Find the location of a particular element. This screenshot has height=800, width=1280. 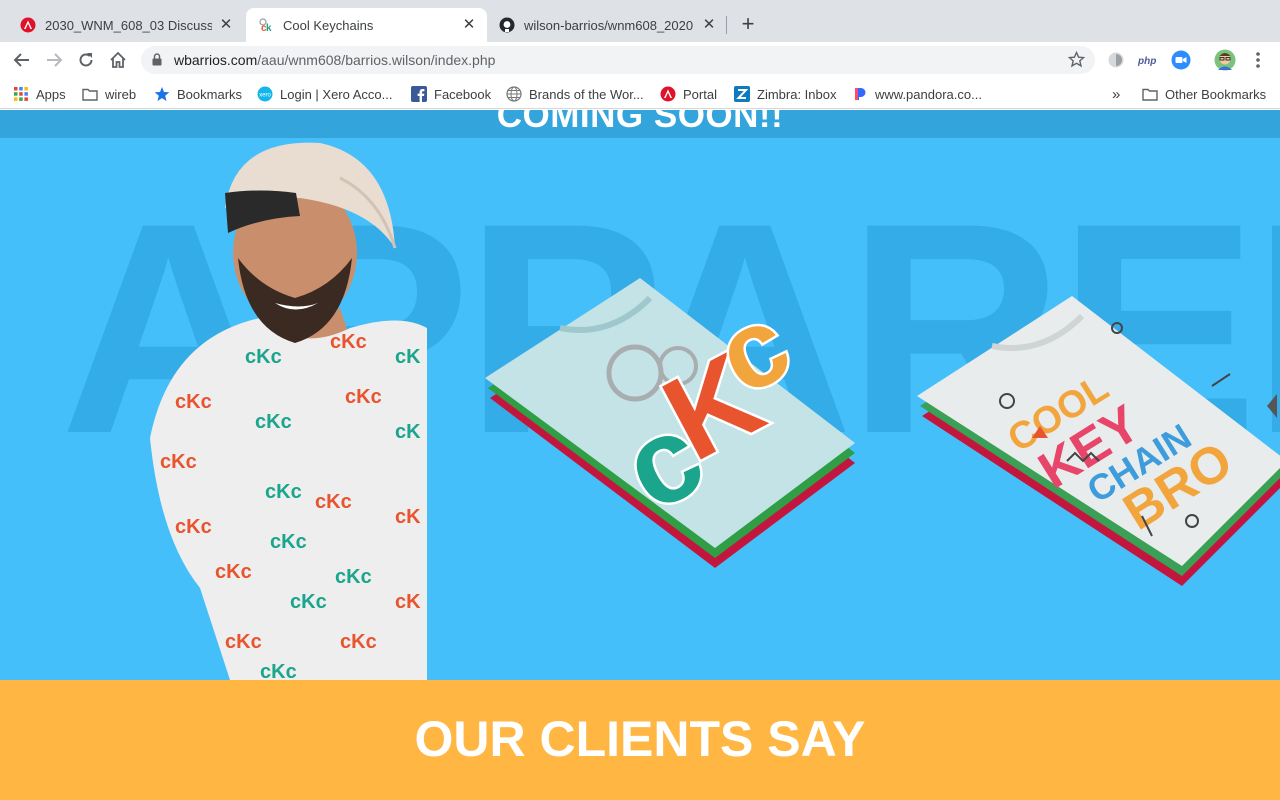

reload-button is located at coordinates (86, 60).